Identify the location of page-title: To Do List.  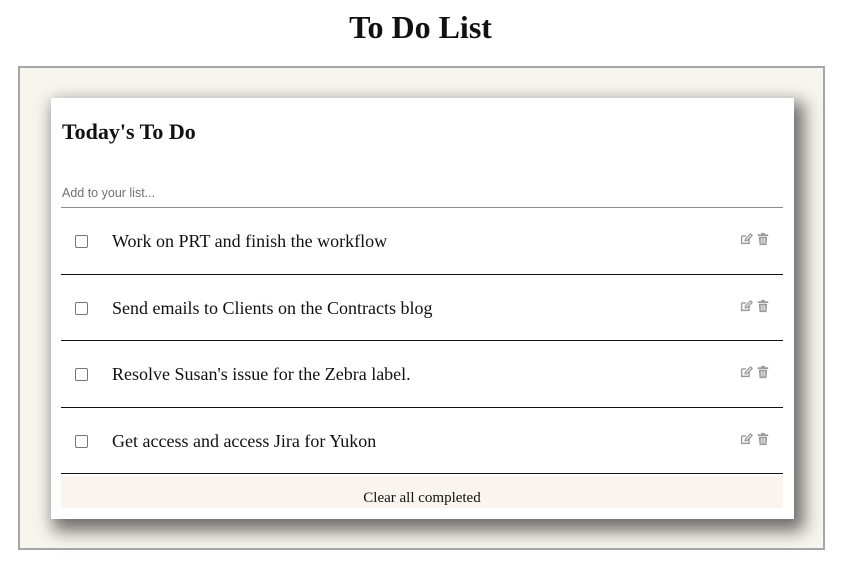
(420, 27).